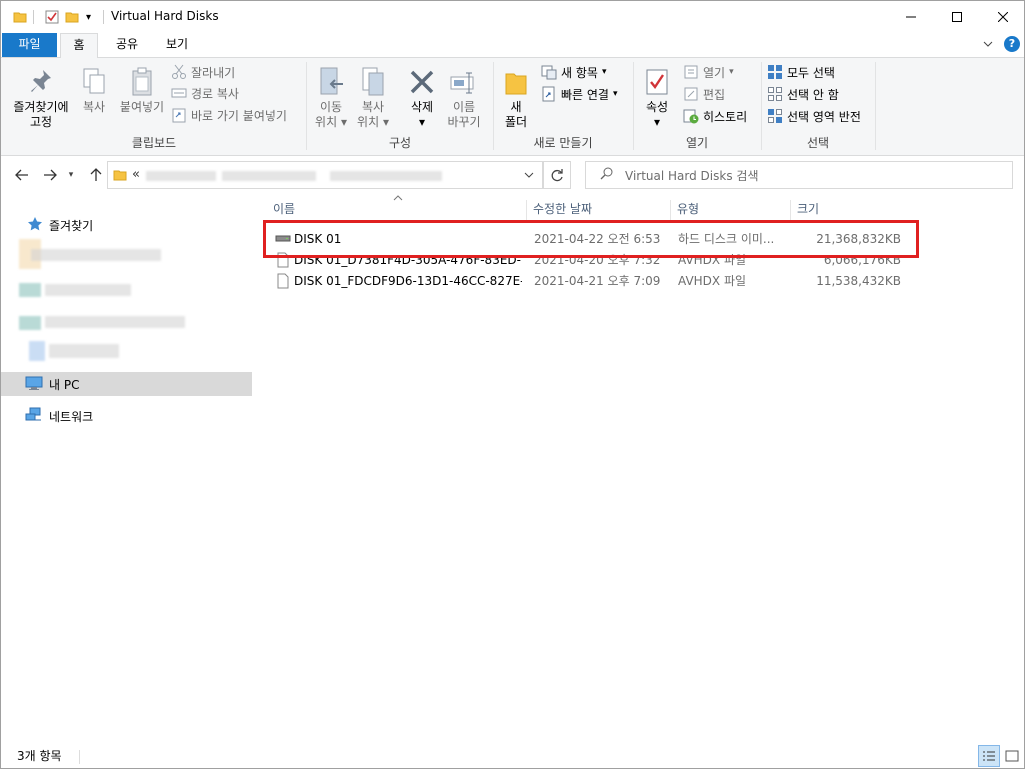 Image resolution: width=1026 pixels, height=770 pixels. What do you see at coordinates (849, 211) in the screenshot?
I see `column-header-size: 크기` at bounding box center [849, 211].